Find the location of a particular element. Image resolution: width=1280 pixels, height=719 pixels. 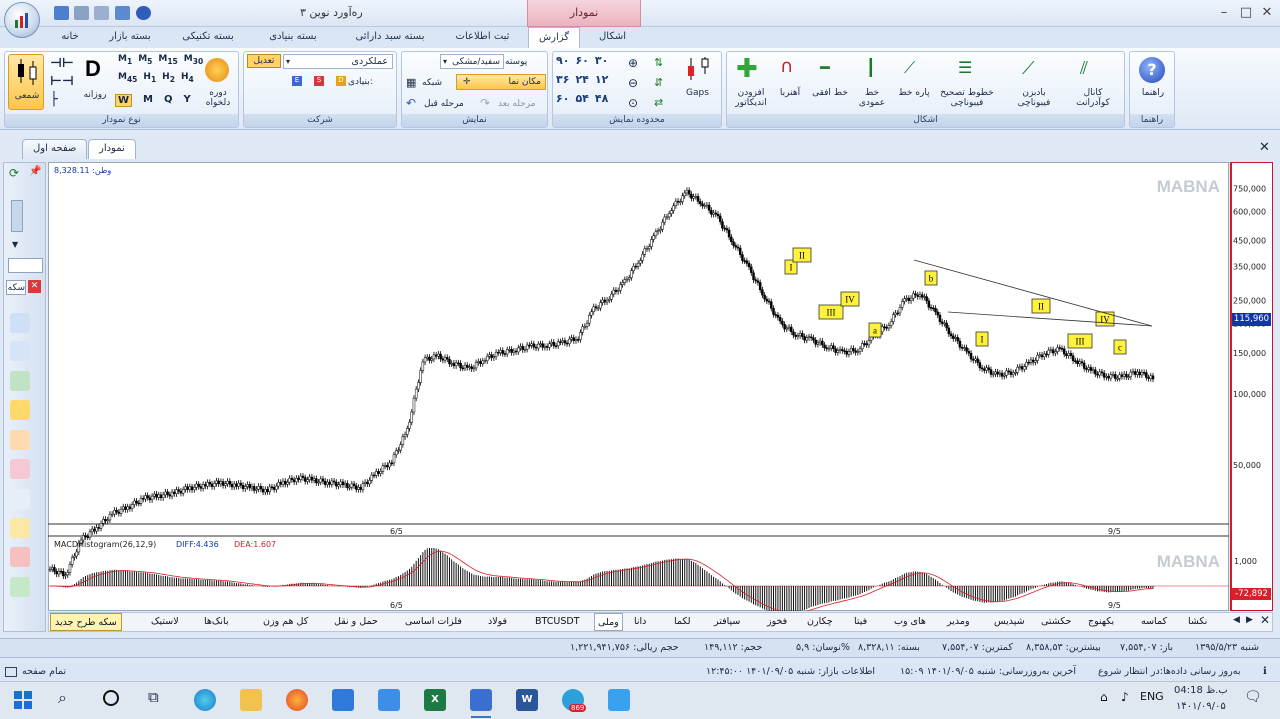

range-90: ۹۰ is located at coordinates (562, 60).